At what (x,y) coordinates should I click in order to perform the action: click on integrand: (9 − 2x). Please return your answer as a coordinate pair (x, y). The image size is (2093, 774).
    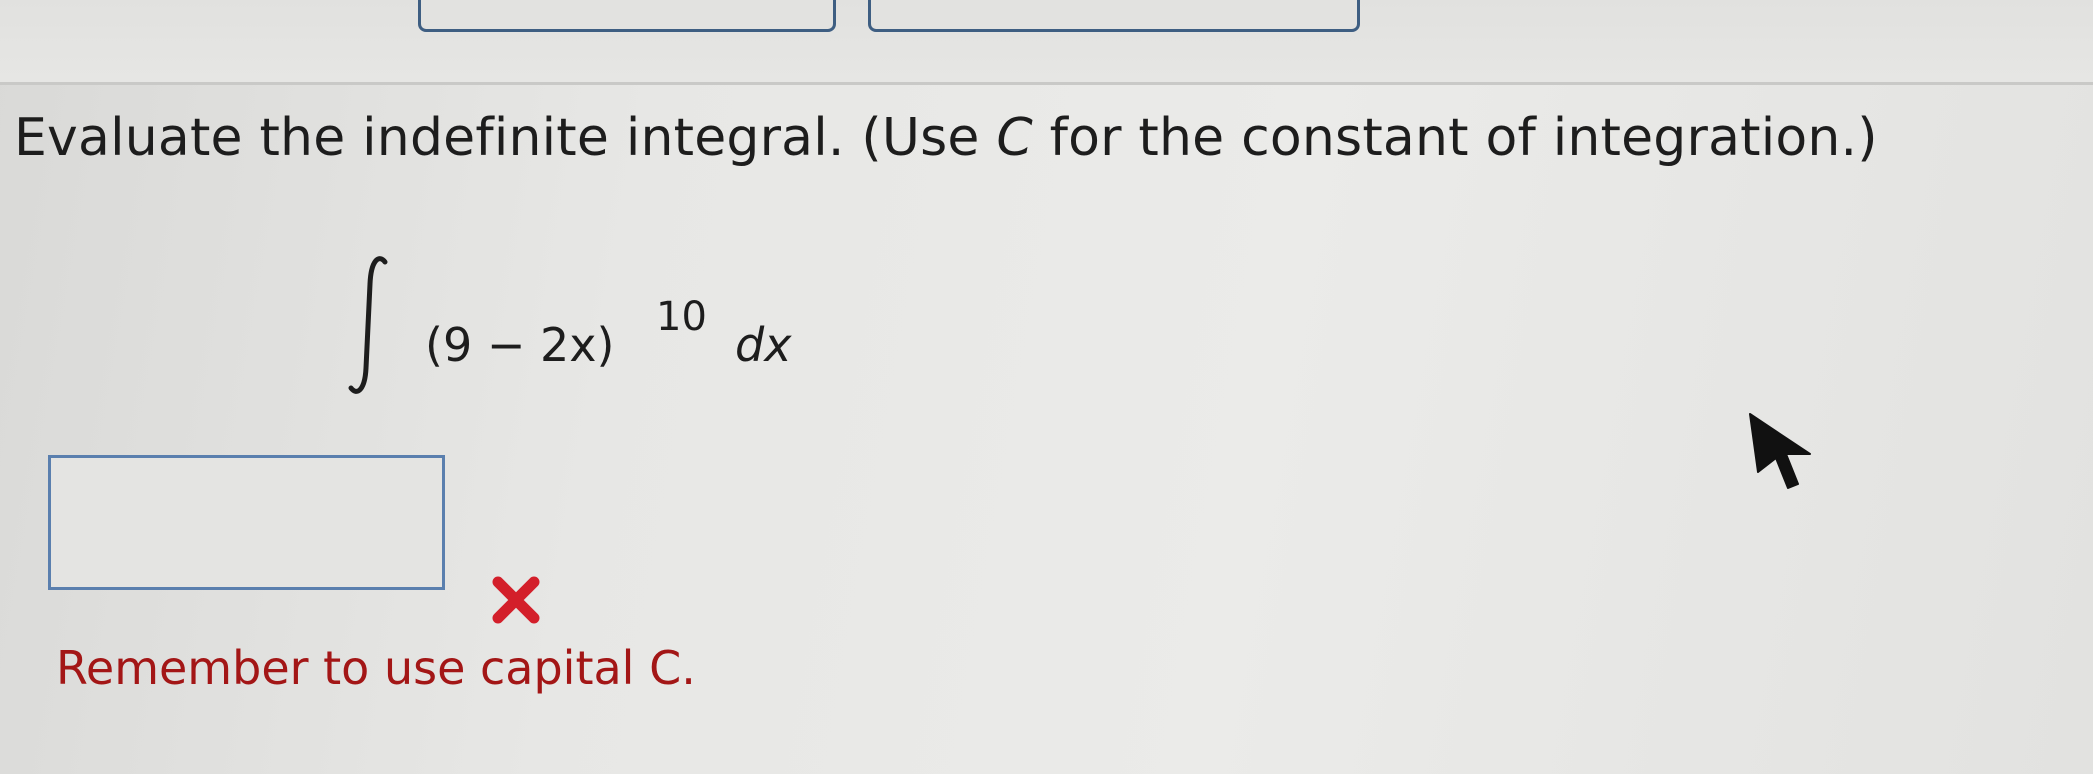
    Looking at the image, I should click on (520, 345).